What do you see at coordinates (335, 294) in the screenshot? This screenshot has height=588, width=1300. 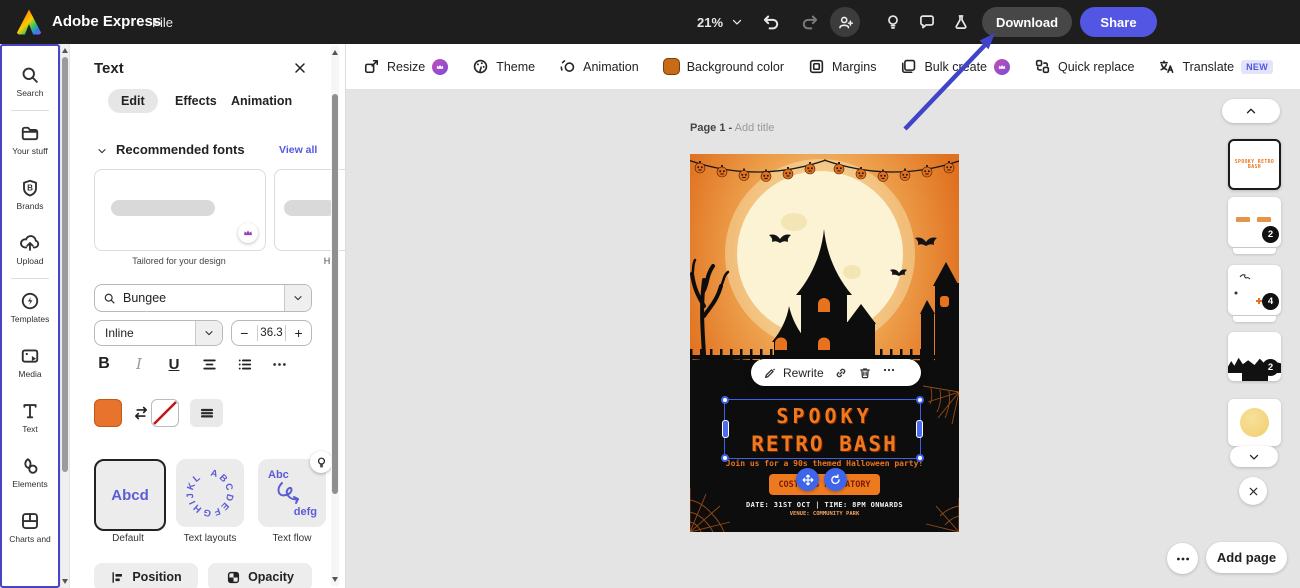 I see `panel-scrollbar-thumb` at bounding box center [335, 294].